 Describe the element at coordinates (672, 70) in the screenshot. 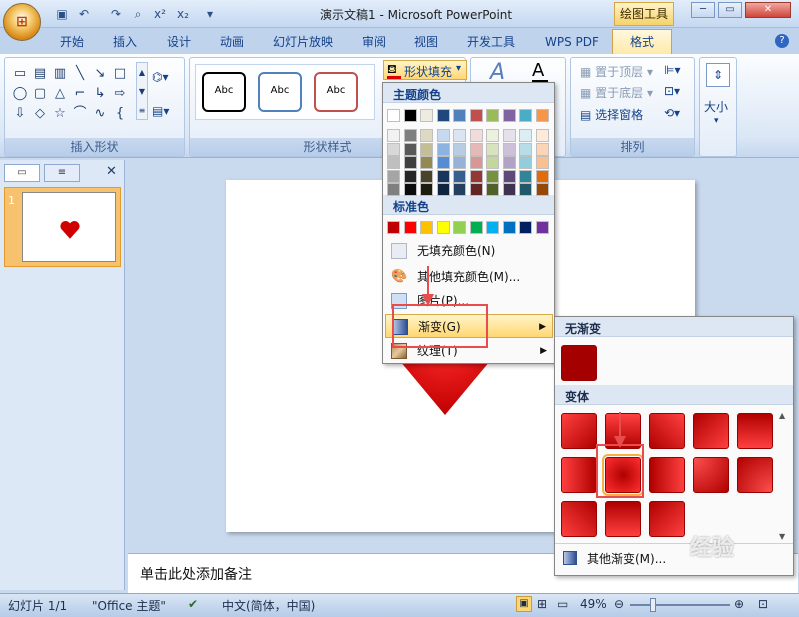

I see `align-icon: ⊫▾` at that location.